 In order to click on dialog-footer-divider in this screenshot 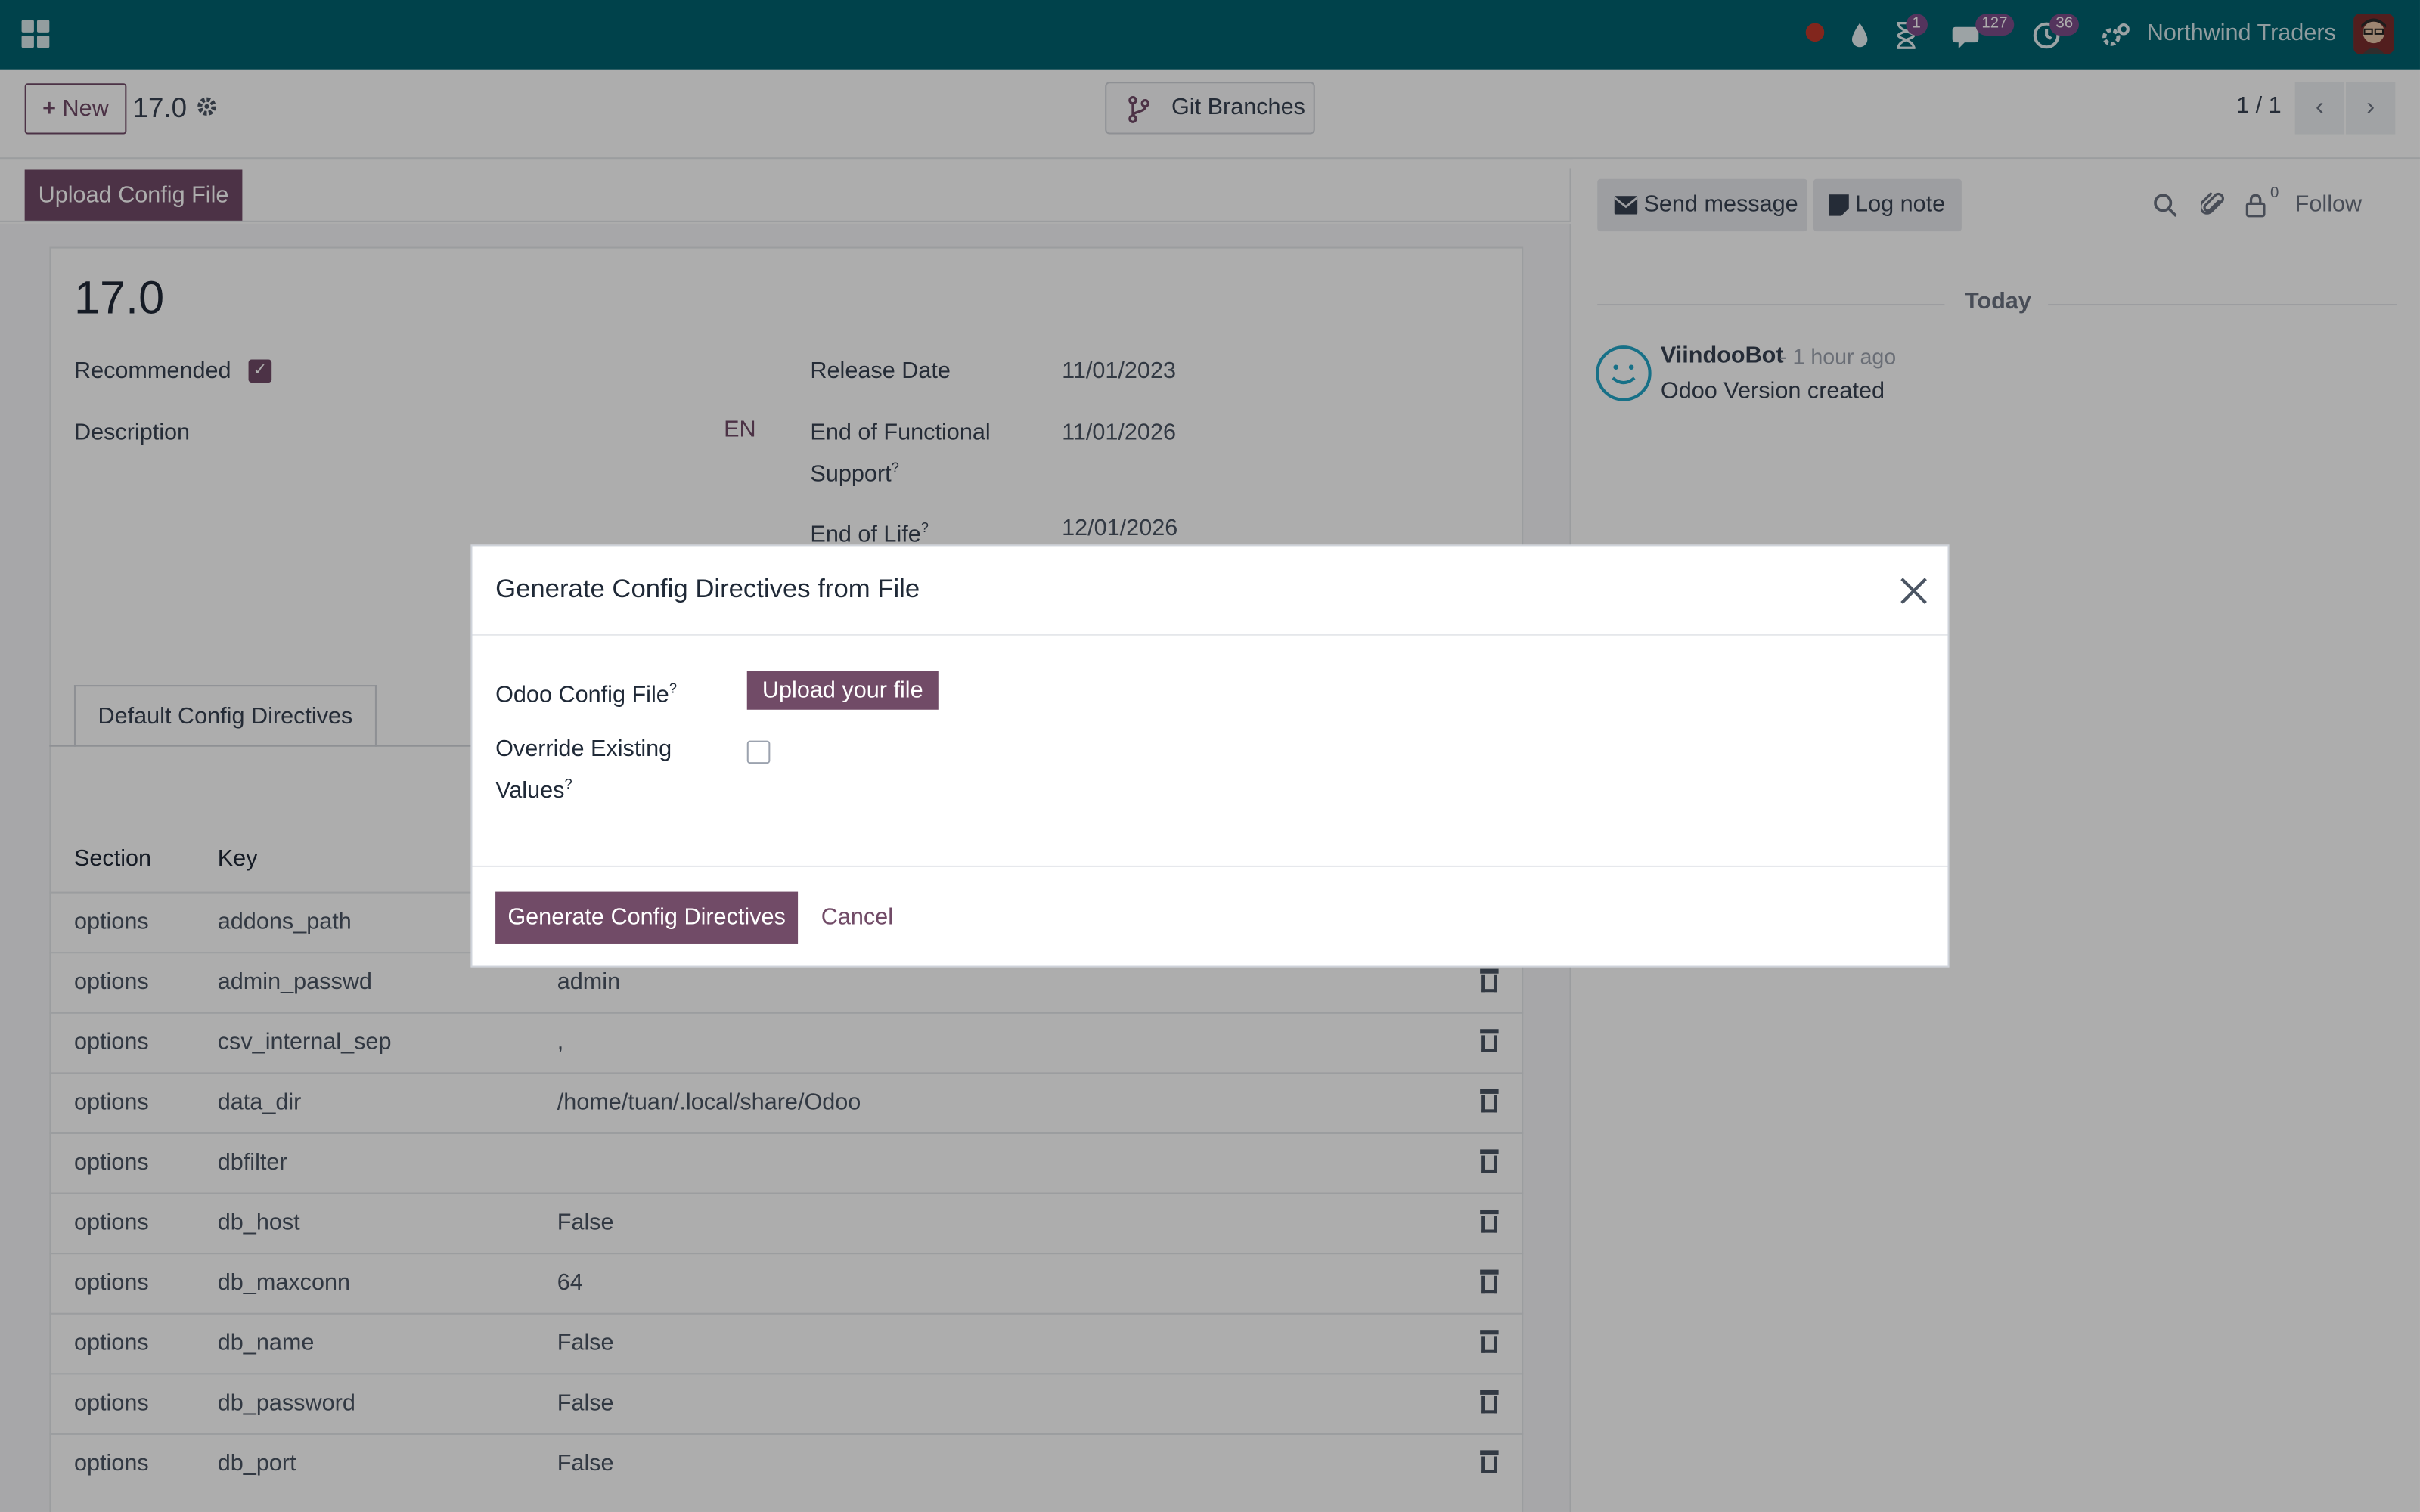, I will do `click(1210, 866)`.